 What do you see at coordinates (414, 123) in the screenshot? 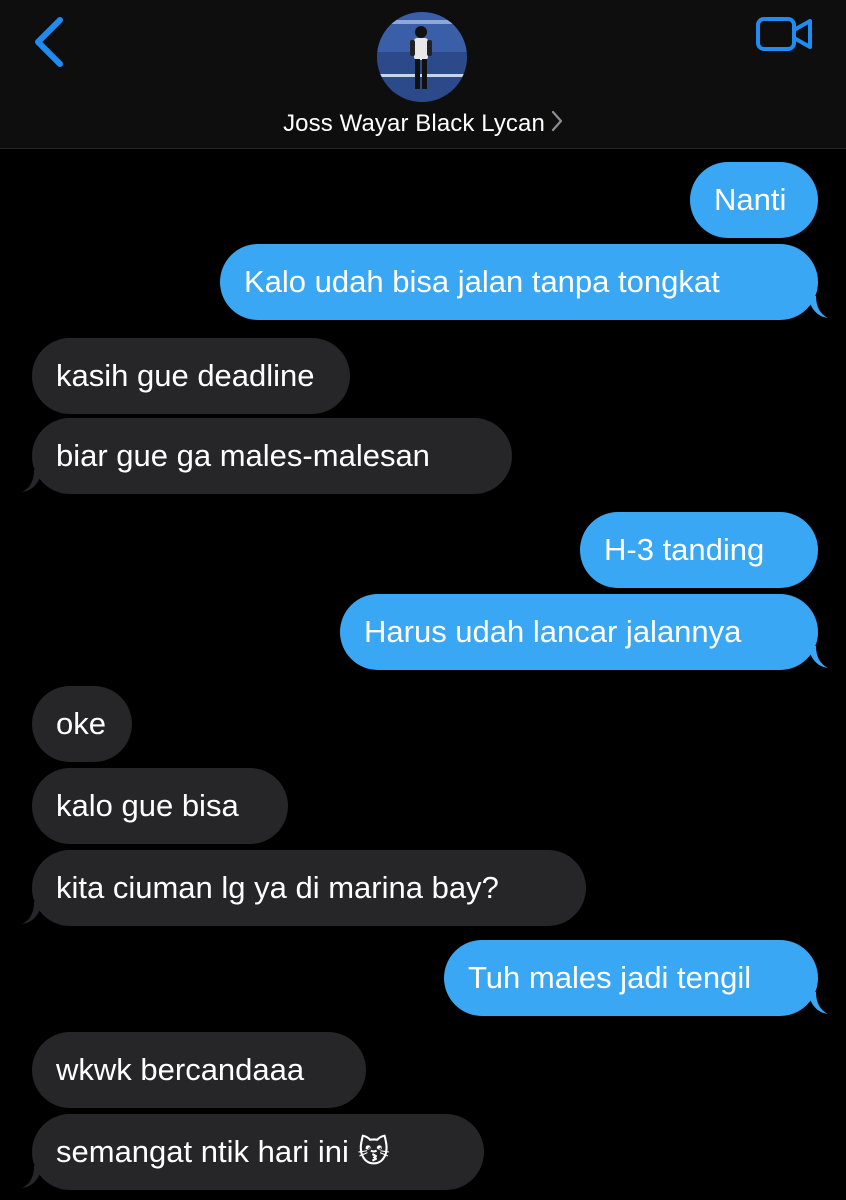
I see `contact-name: Joss Wayar Black Lycan` at bounding box center [414, 123].